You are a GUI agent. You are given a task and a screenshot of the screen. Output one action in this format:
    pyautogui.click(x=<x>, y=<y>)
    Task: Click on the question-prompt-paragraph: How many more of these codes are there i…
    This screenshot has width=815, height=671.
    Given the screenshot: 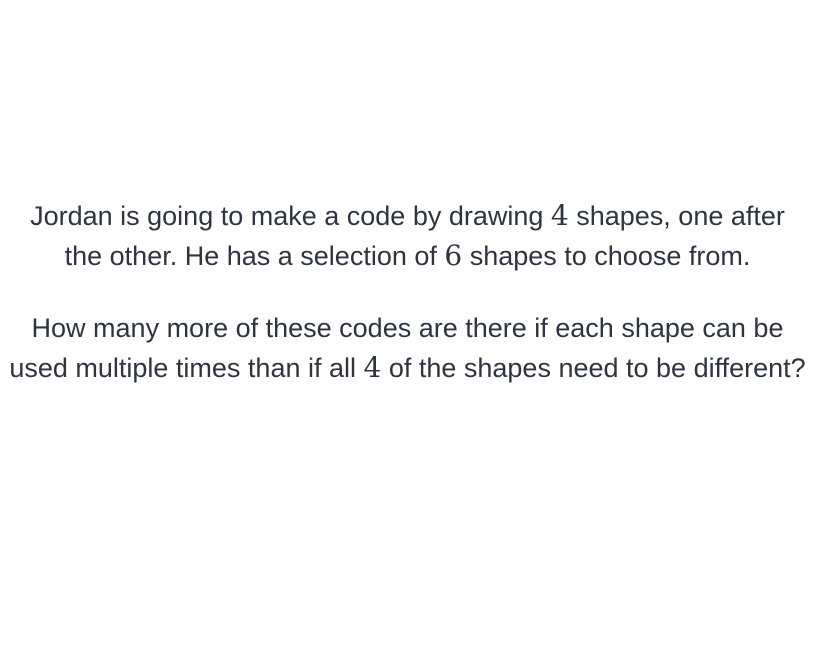 What is the action you would take?
    pyautogui.click(x=407, y=348)
    